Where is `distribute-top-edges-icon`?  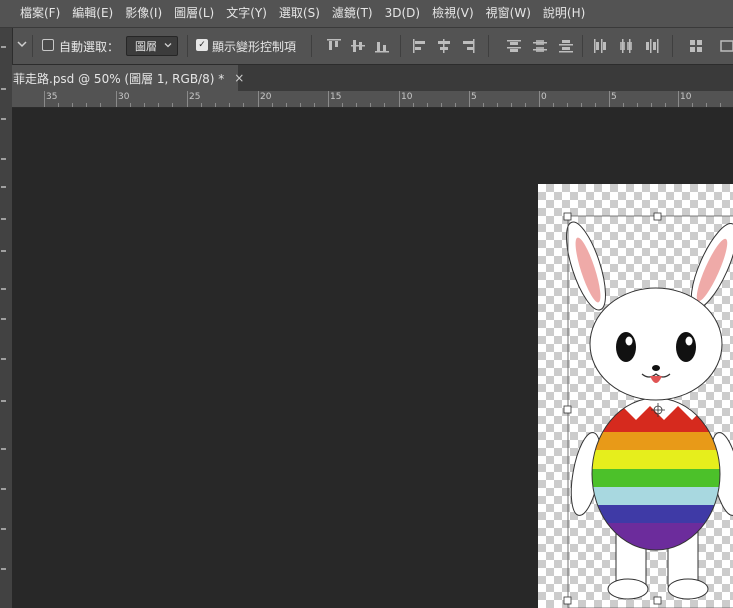
distribute-top-edges-icon is located at coordinates (514, 46).